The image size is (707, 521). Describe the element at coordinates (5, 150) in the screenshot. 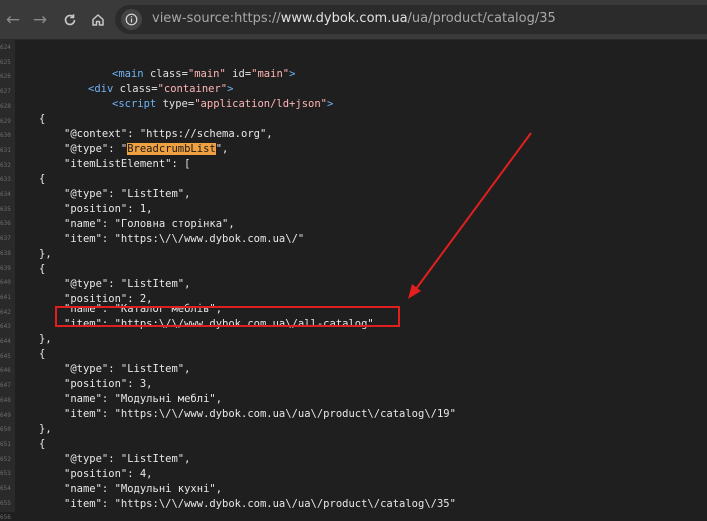

I see `line-number: 631` at that location.